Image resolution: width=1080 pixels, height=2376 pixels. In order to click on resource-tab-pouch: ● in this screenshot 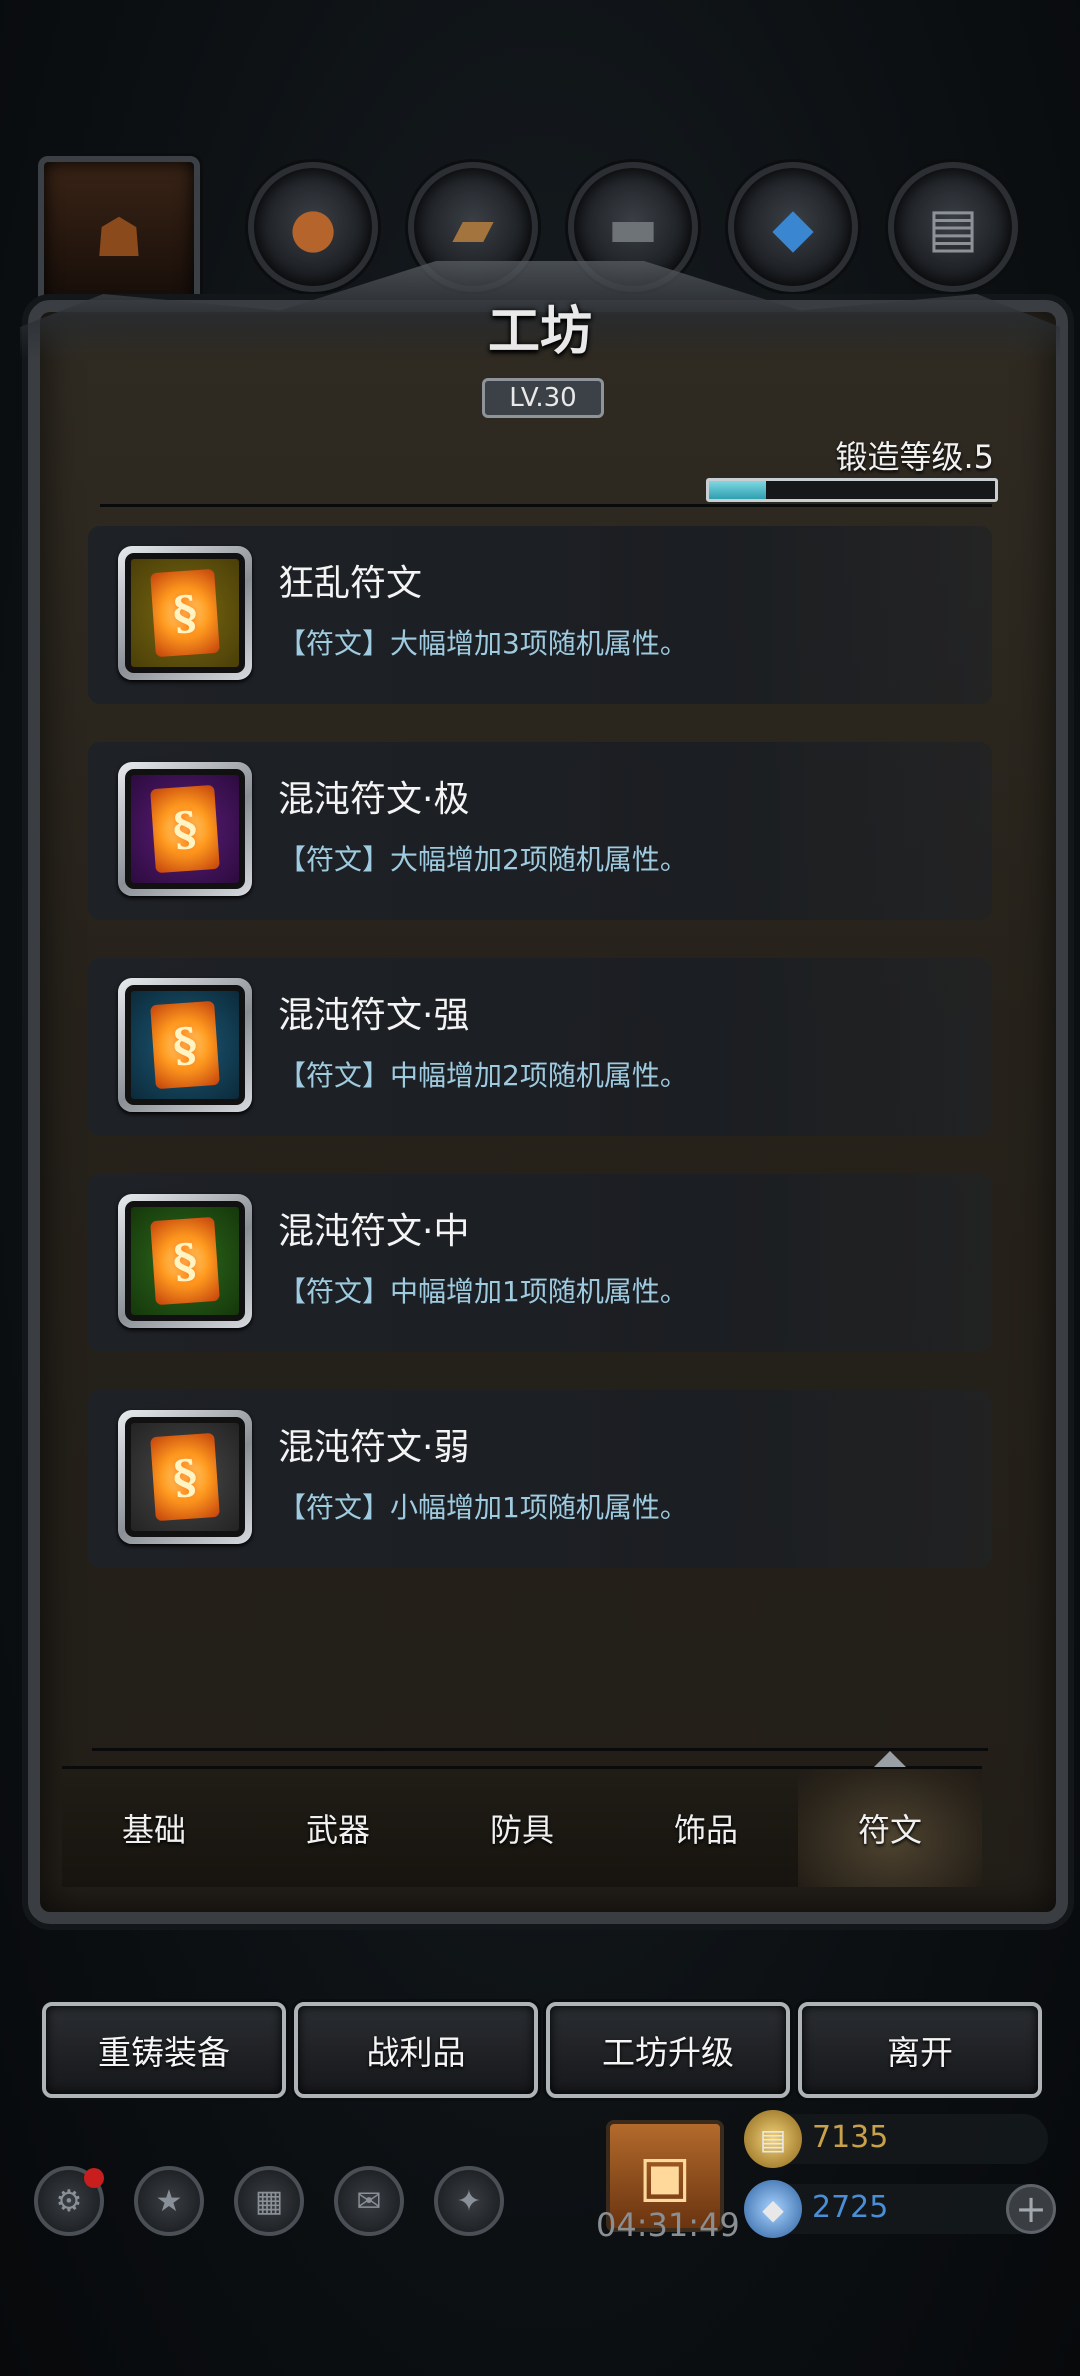, I will do `click(313, 227)`.